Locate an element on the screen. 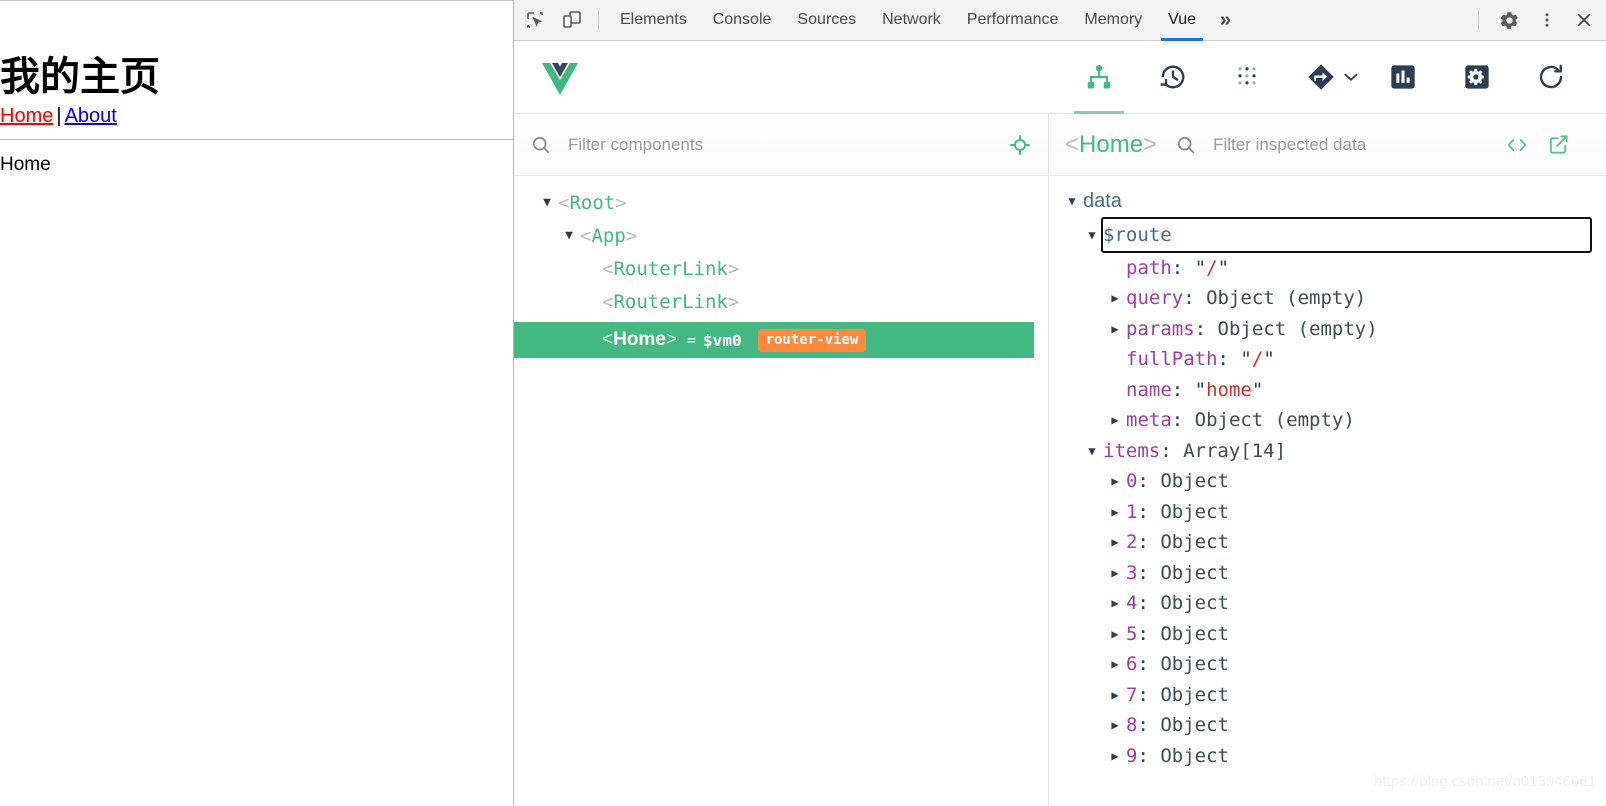  tree-node-label: <RouterLink> is located at coordinates (671, 268).